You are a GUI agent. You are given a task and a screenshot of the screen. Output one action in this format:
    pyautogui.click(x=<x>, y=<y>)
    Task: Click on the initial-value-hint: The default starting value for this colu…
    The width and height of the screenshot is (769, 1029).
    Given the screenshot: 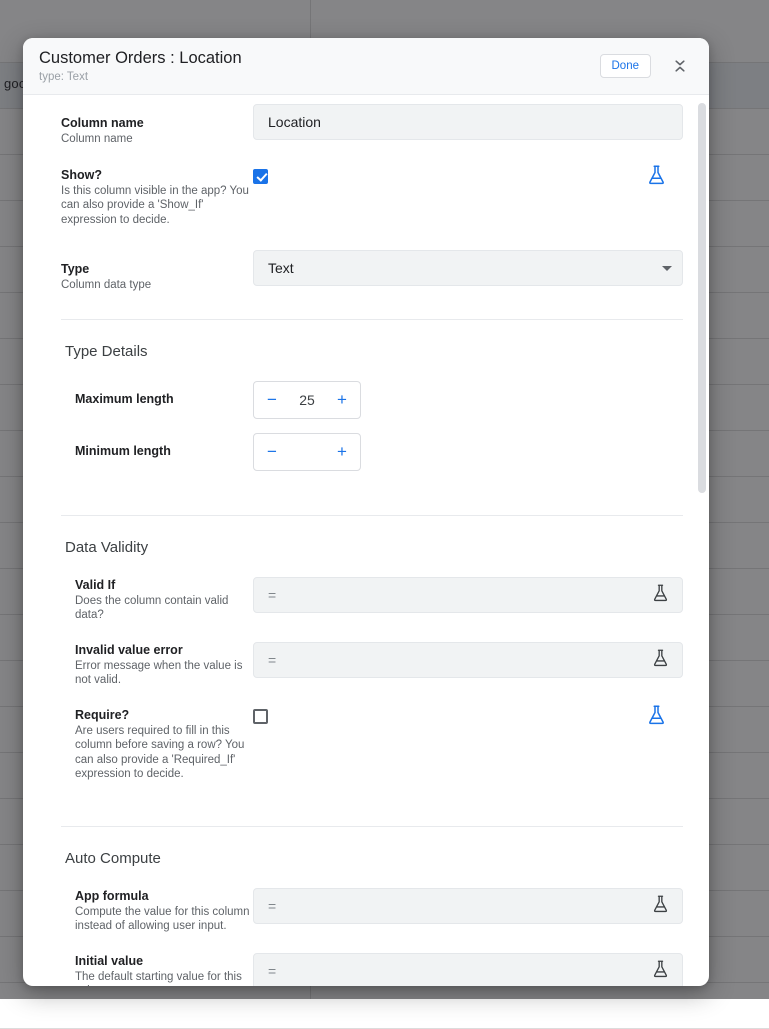 What is the action you would take?
    pyautogui.click(x=164, y=978)
    